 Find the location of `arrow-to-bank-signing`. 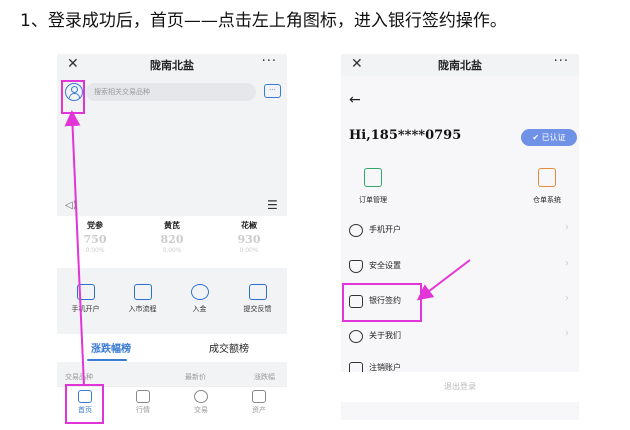

arrow-to-bank-signing is located at coordinates (443, 280).